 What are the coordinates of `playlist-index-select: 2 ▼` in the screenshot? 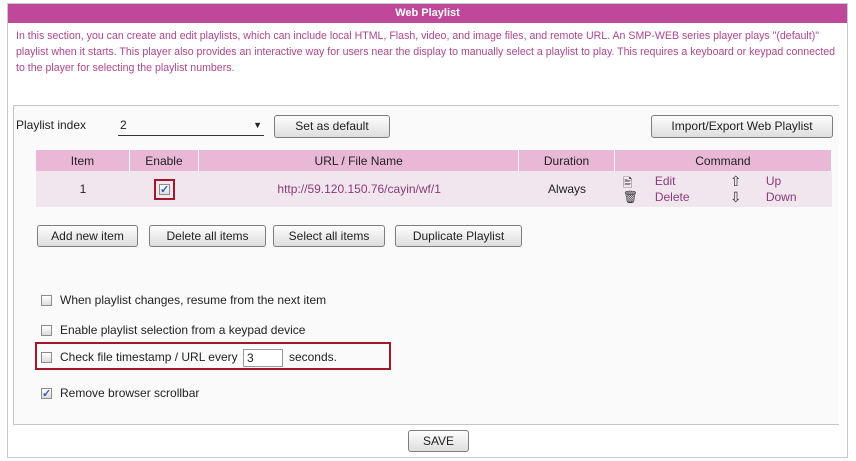 It's located at (191, 126).